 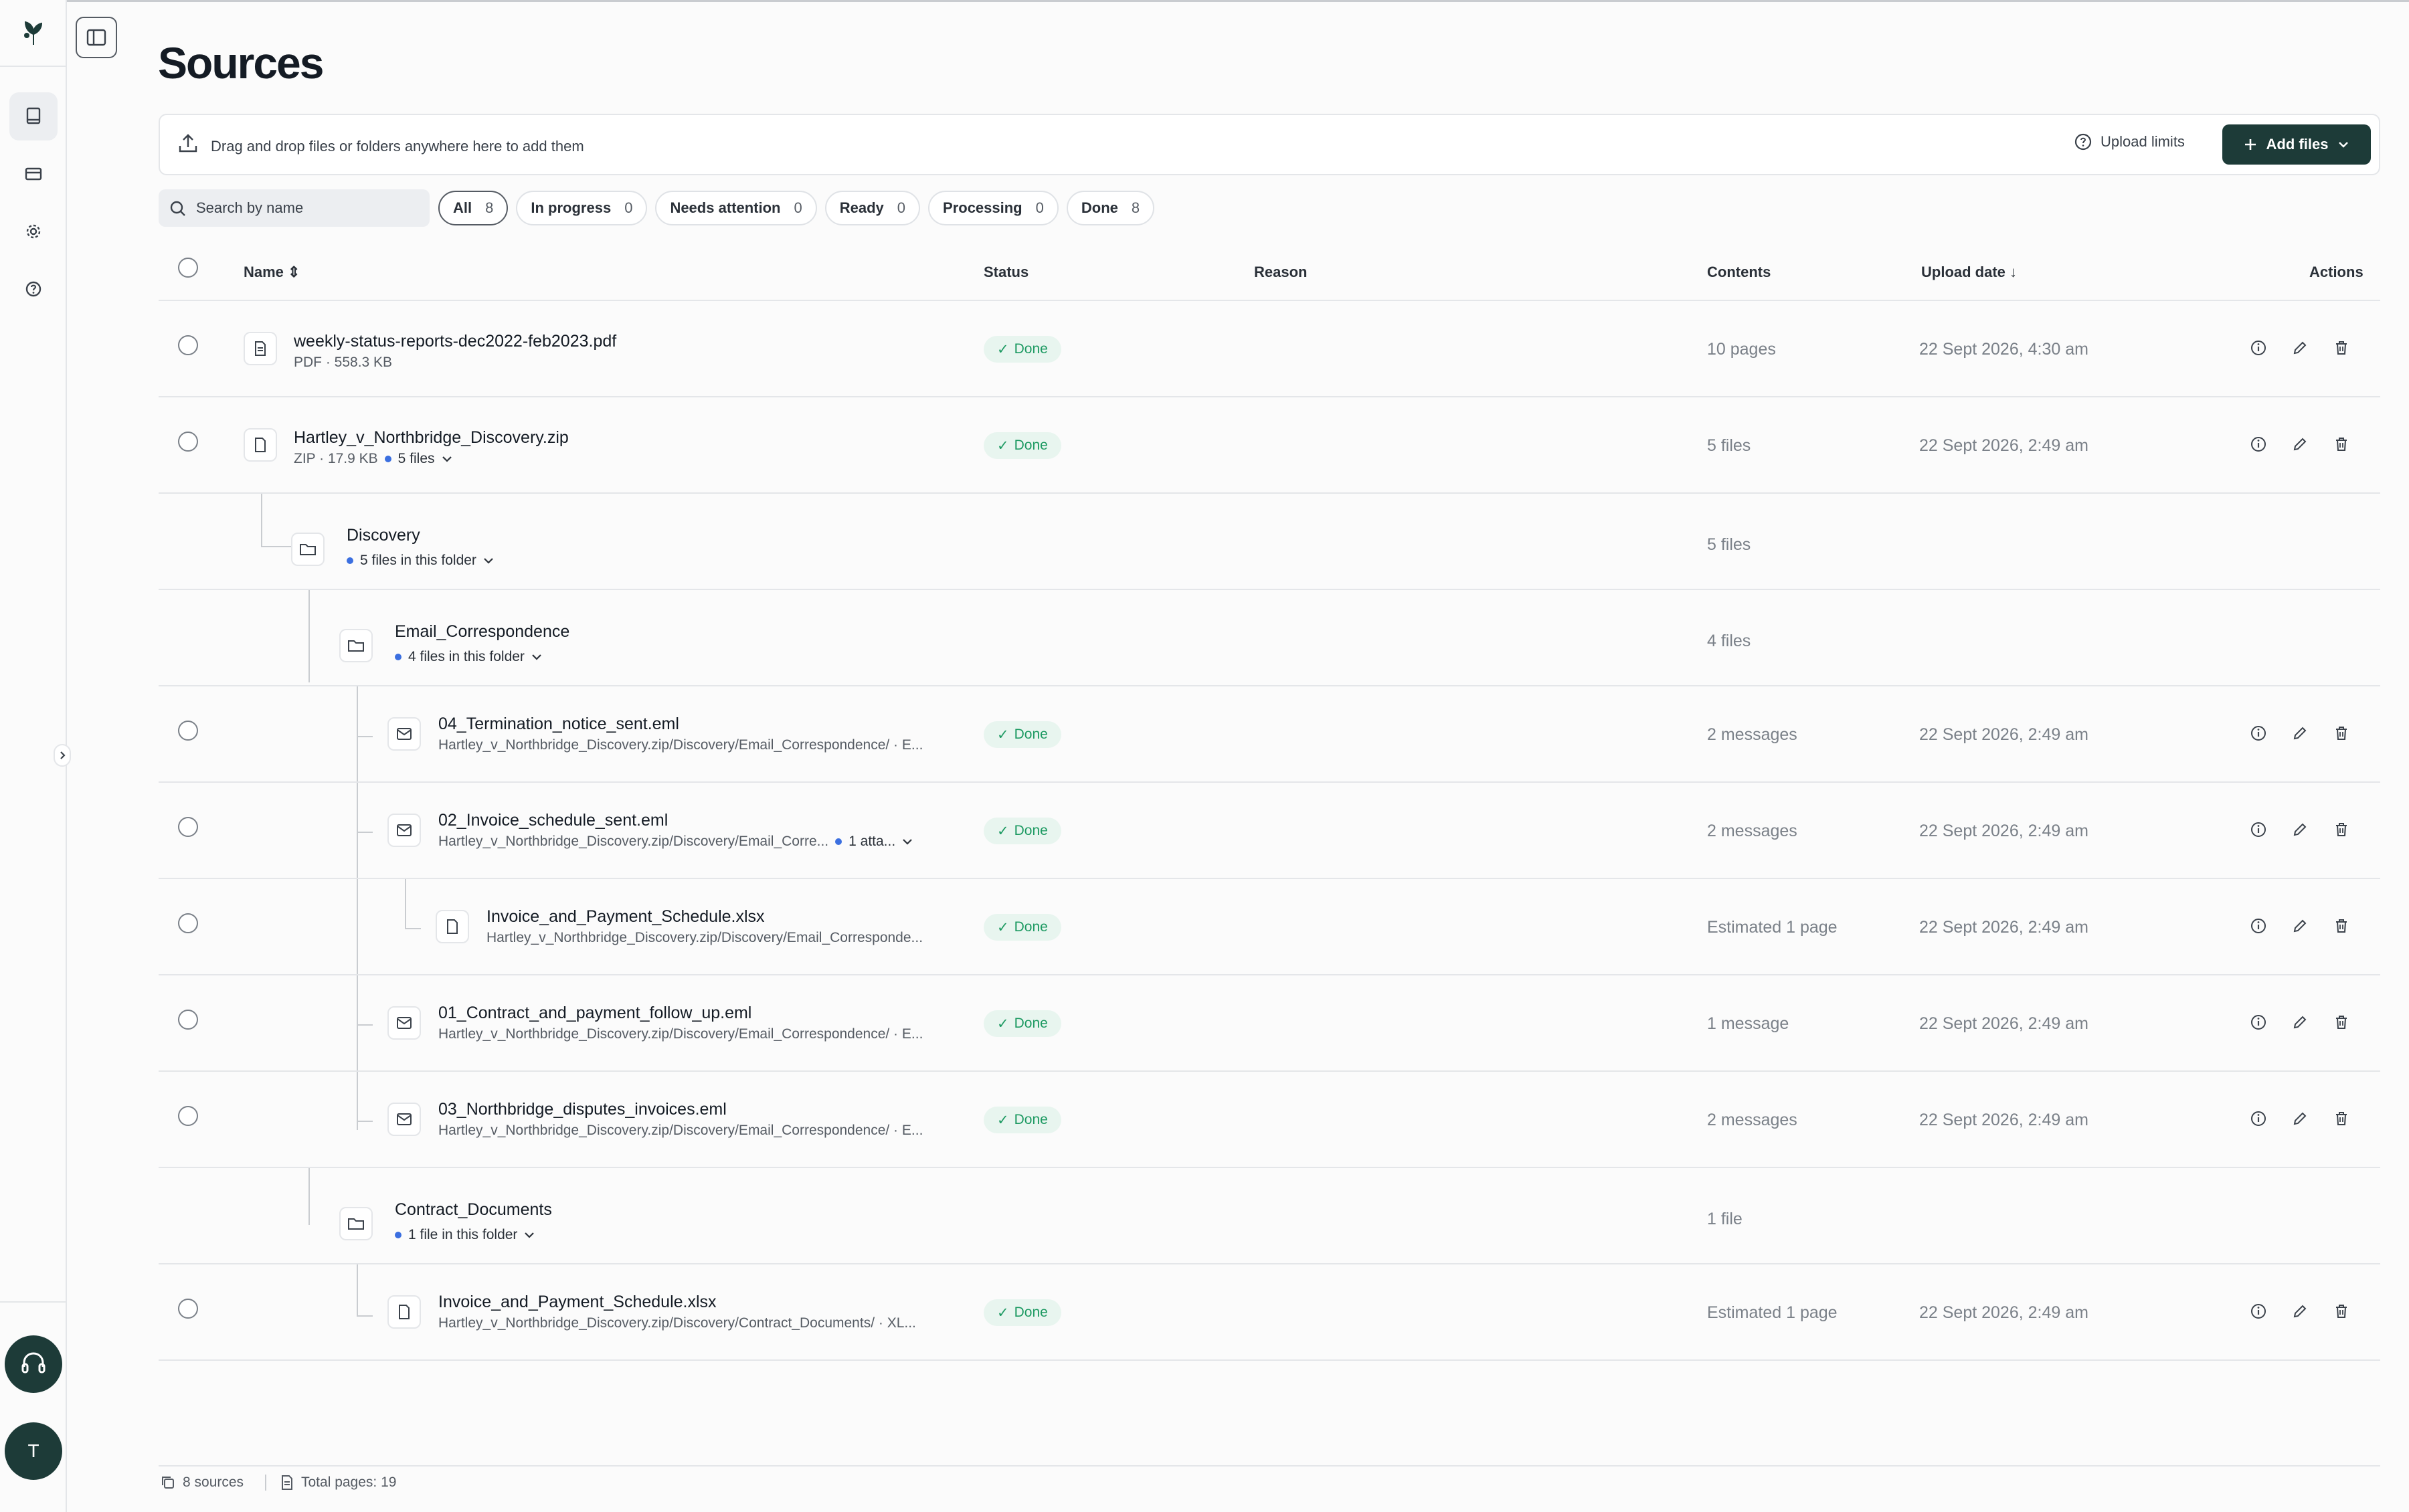 I want to click on search-input, so click(x=306, y=208).